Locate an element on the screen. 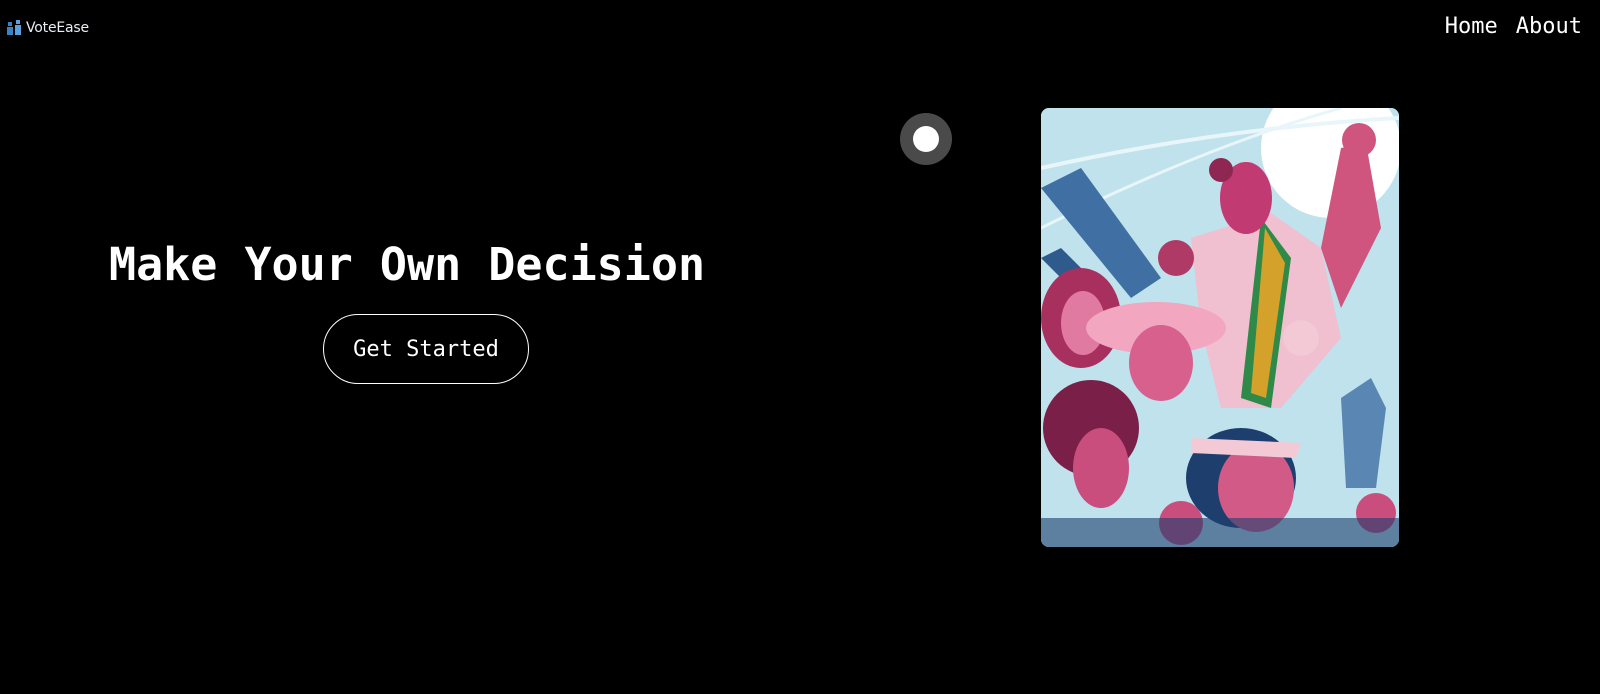 The image size is (1600, 694). nav-home-link: Home is located at coordinates (1471, 26).